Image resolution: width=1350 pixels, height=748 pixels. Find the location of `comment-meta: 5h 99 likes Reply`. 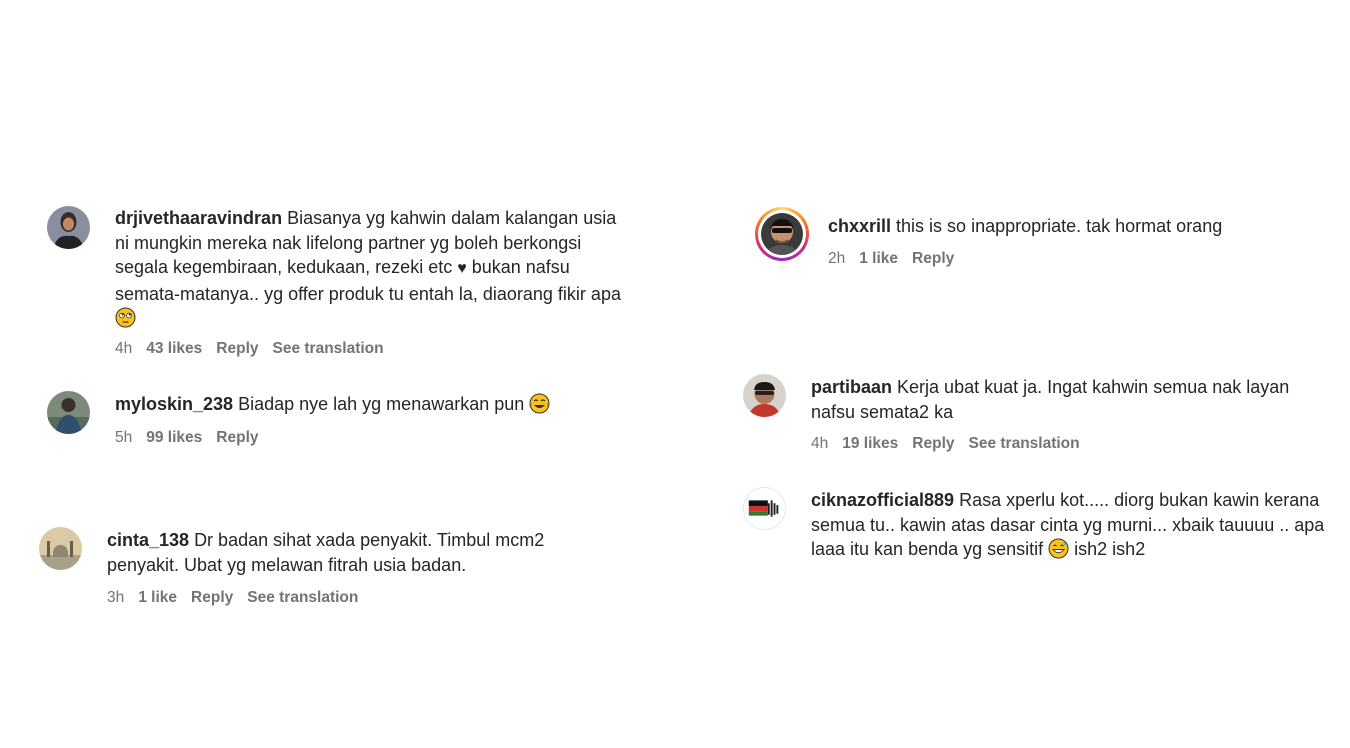

comment-meta: 5h 99 likes Reply is located at coordinates (194, 438).